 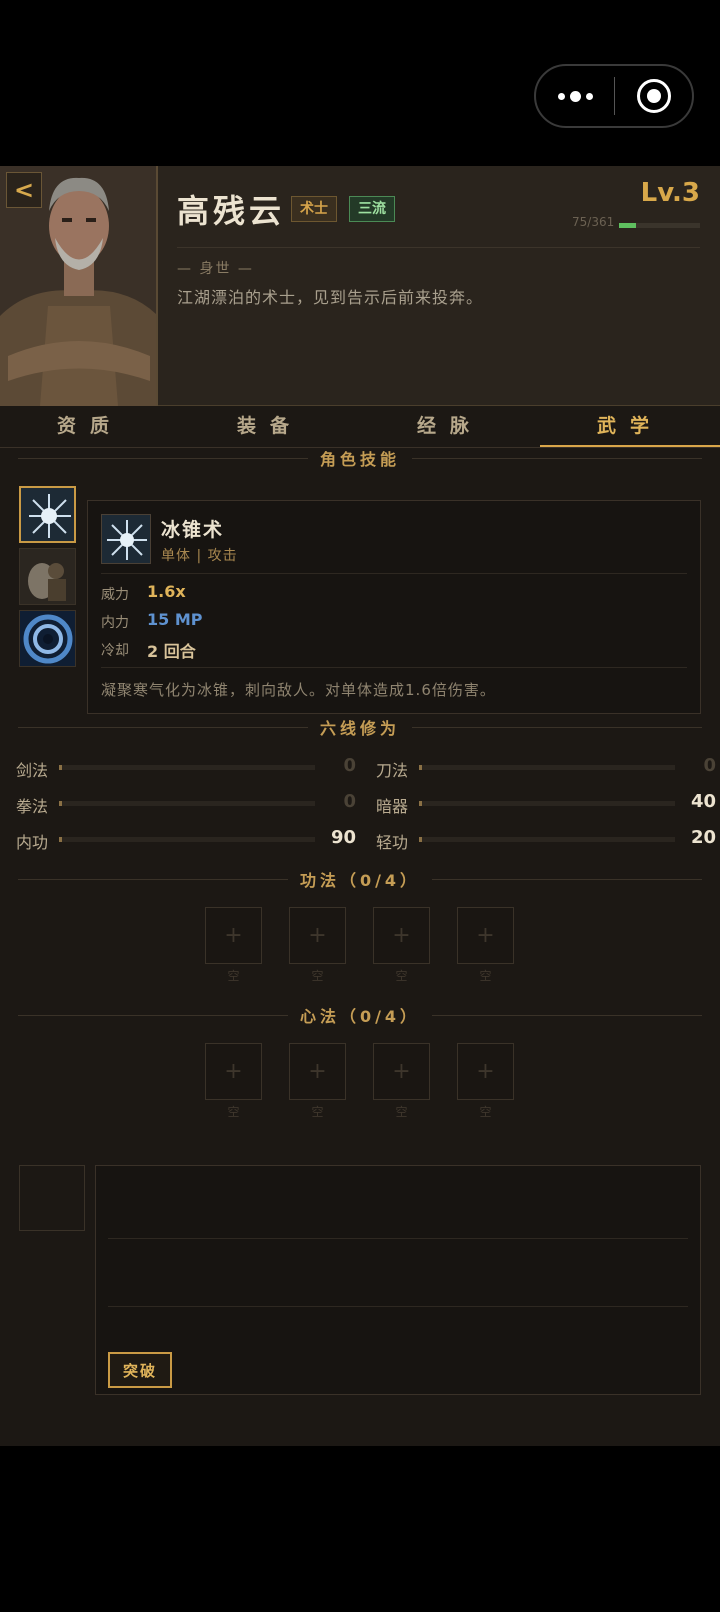 I want to click on attr-hidden-weapon: 暗器 40, so click(x=546, y=803).